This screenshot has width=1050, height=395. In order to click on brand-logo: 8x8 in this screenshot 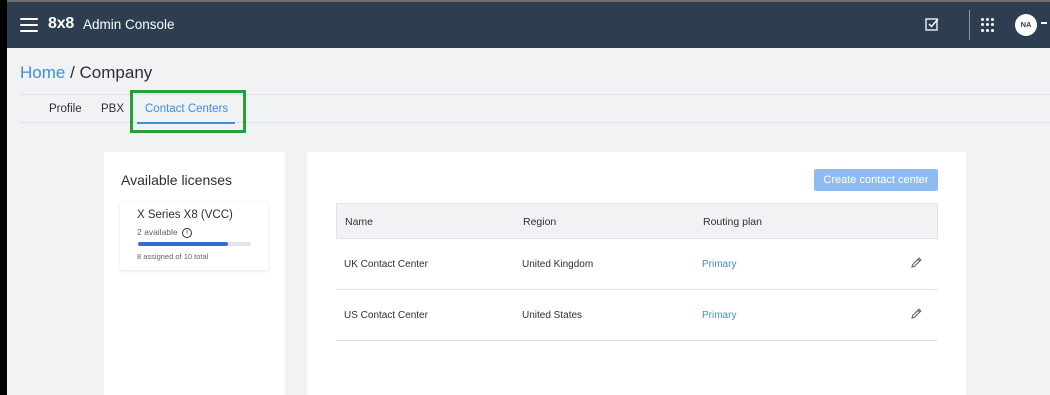, I will do `click(61, 23)`.